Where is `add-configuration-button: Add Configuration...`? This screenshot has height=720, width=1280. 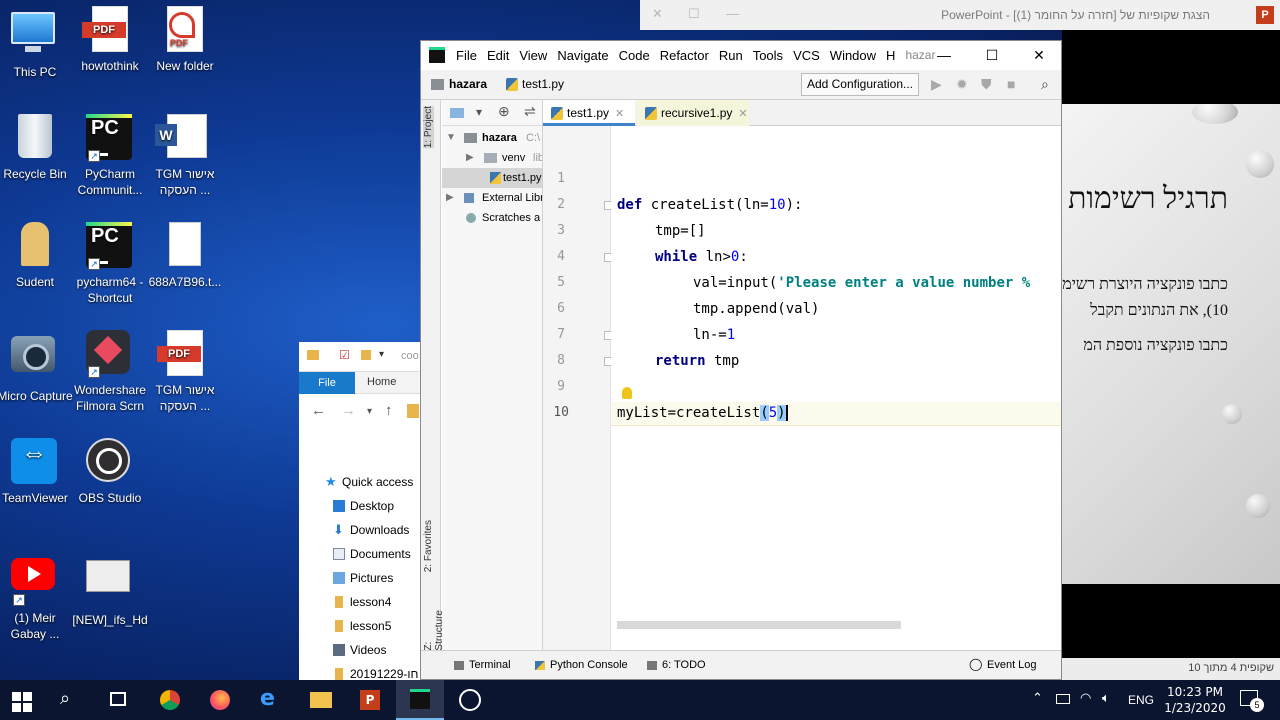
add-configuration-button: Add Configuration... is located at coordinates (860, 84).